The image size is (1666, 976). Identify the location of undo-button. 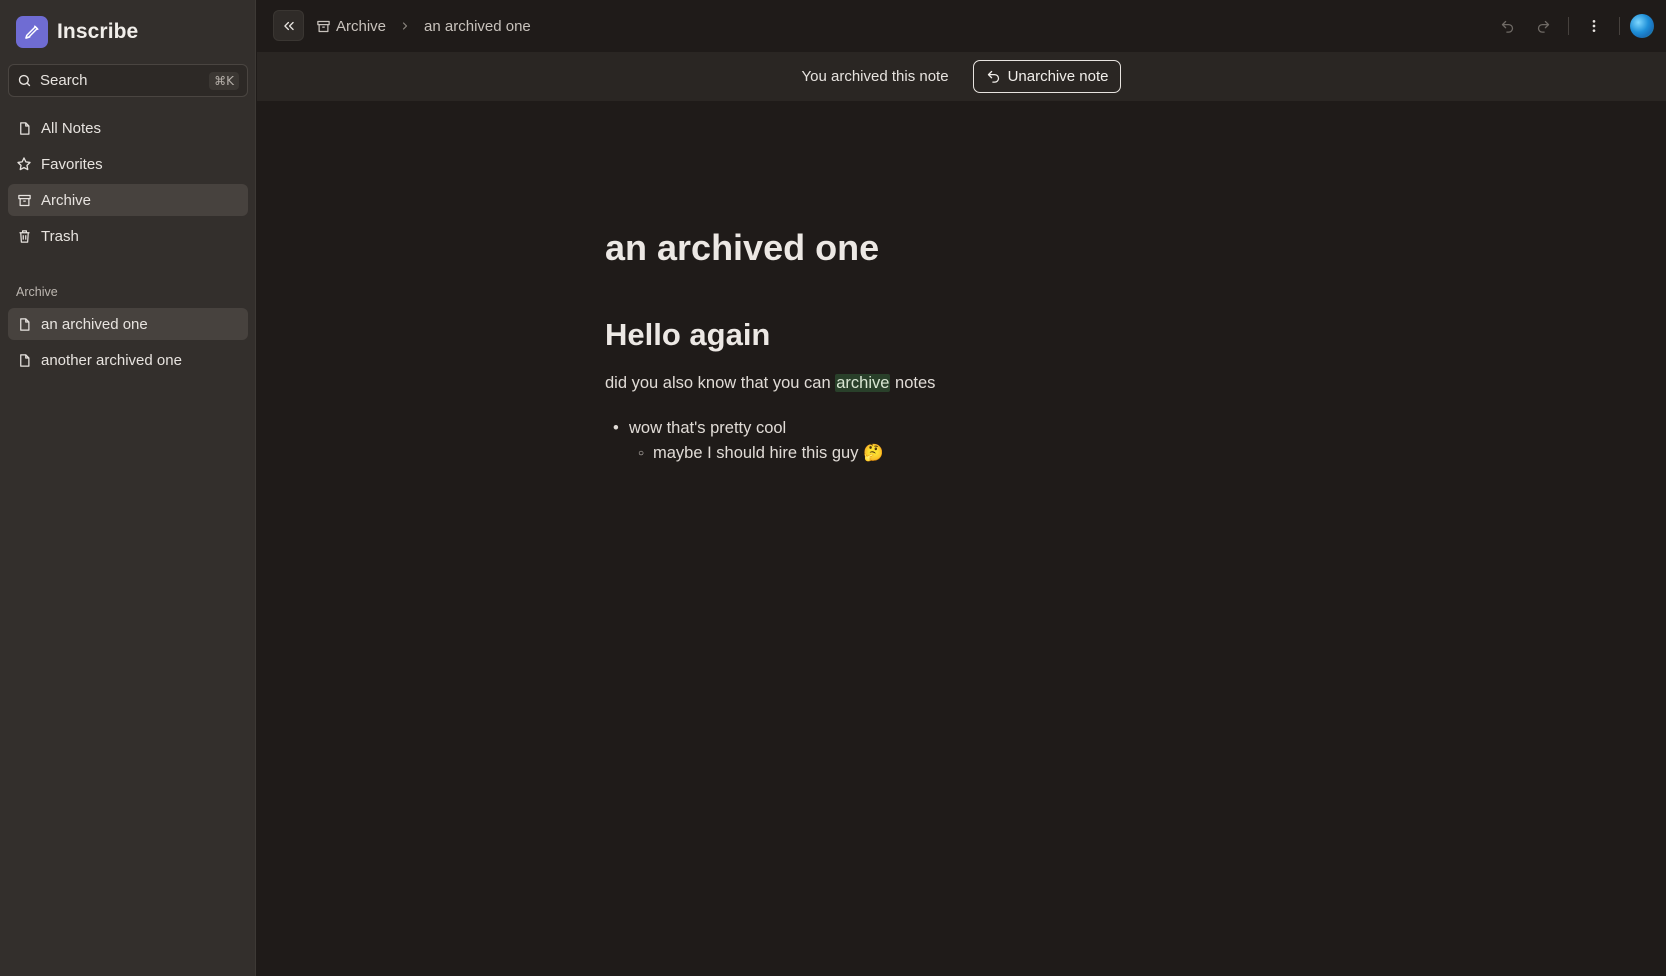
(1507, 26).